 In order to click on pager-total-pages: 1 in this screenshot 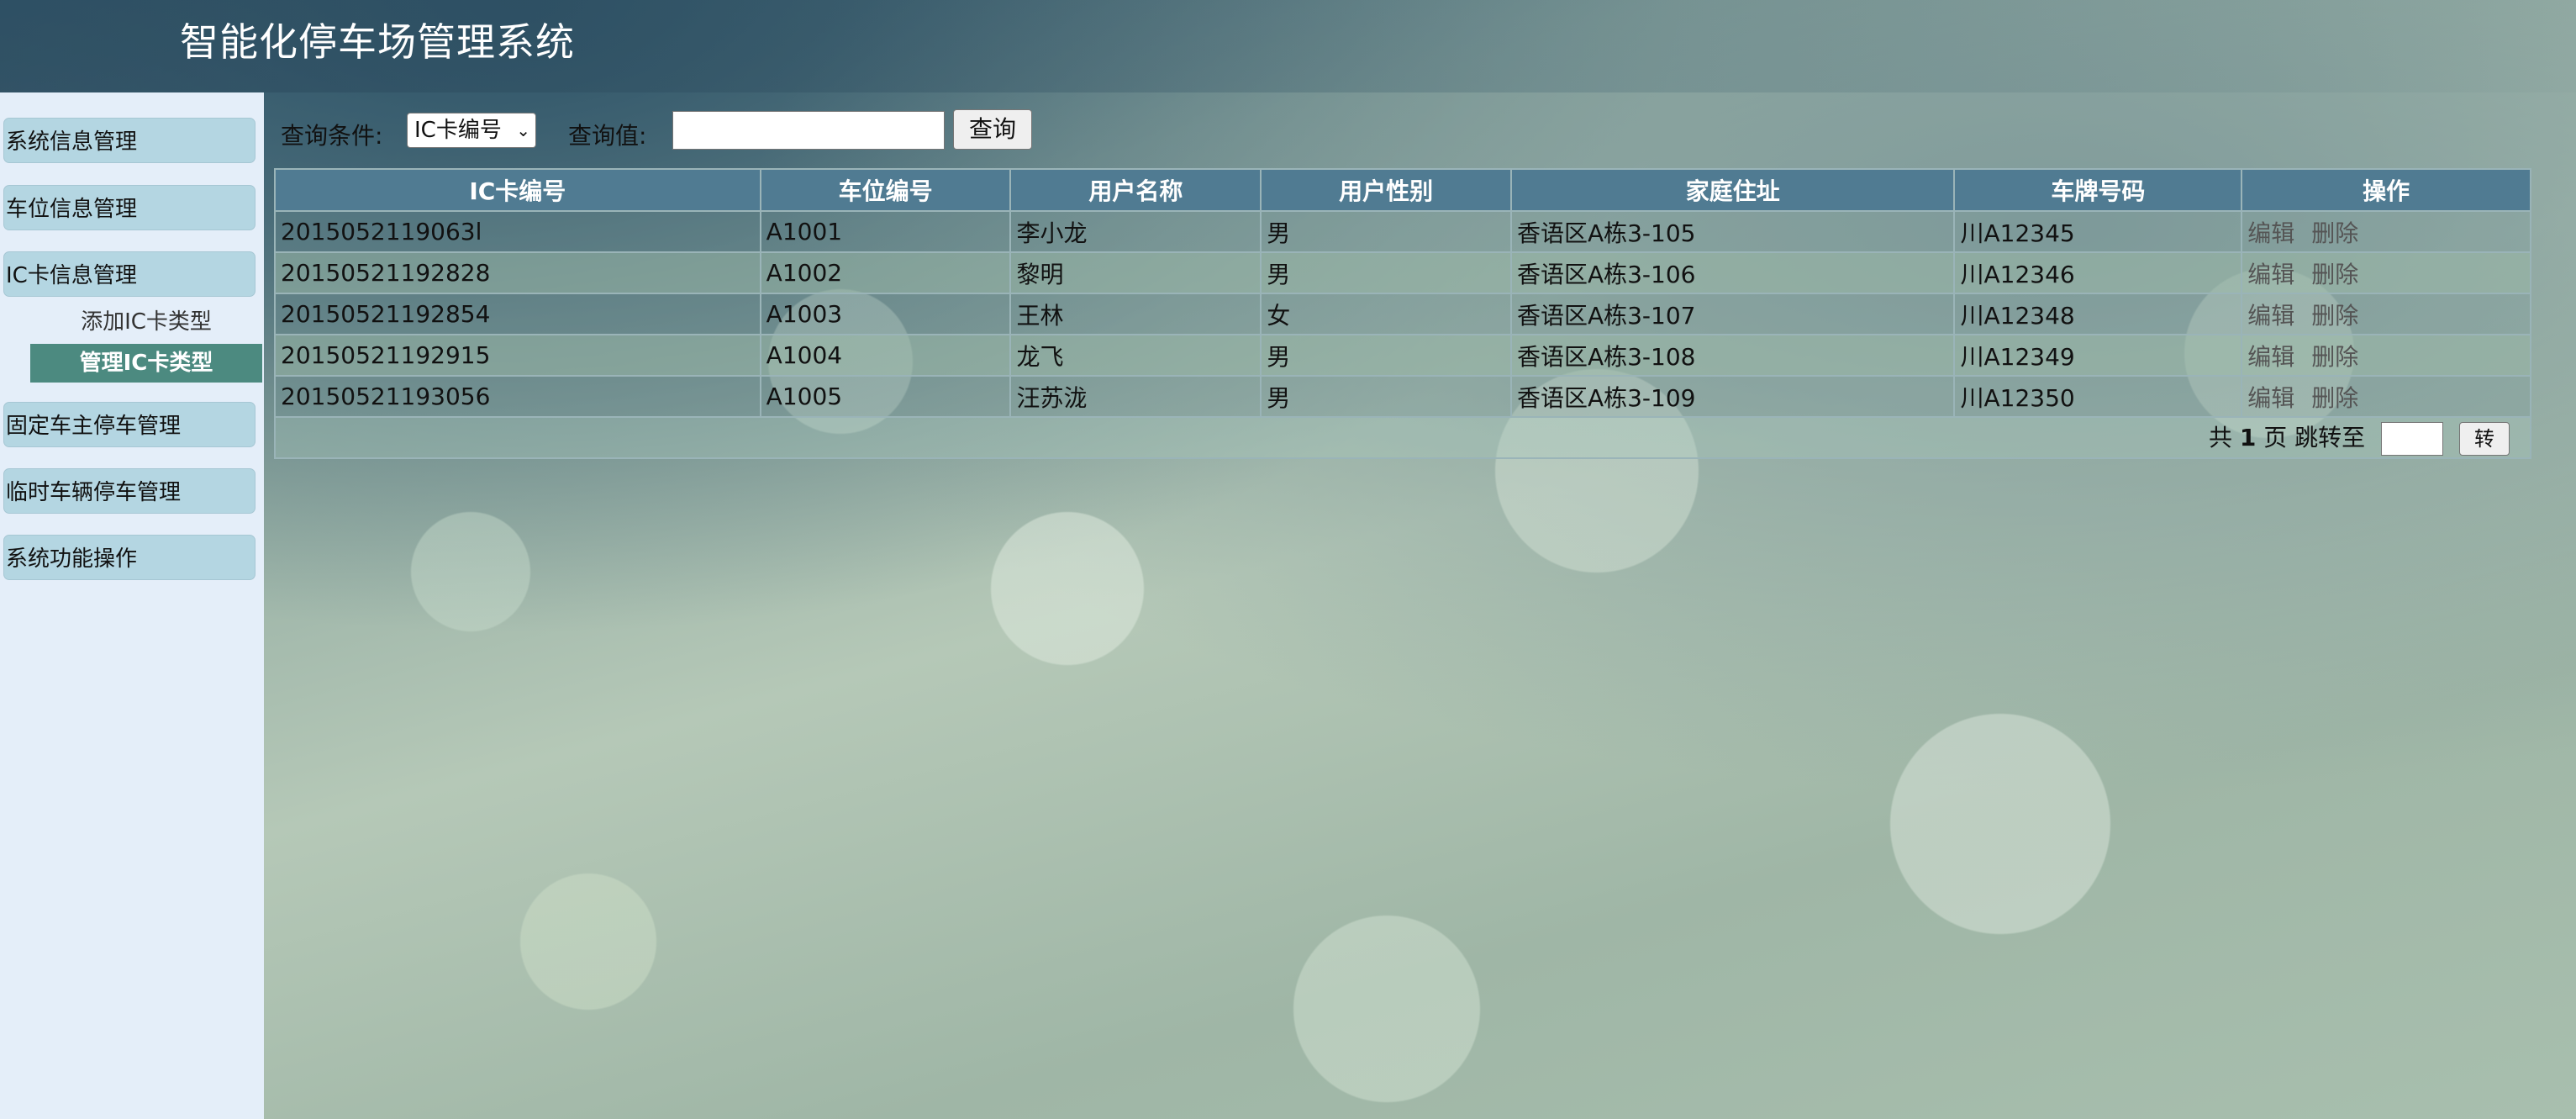, I will do `click(2248, 437)`.